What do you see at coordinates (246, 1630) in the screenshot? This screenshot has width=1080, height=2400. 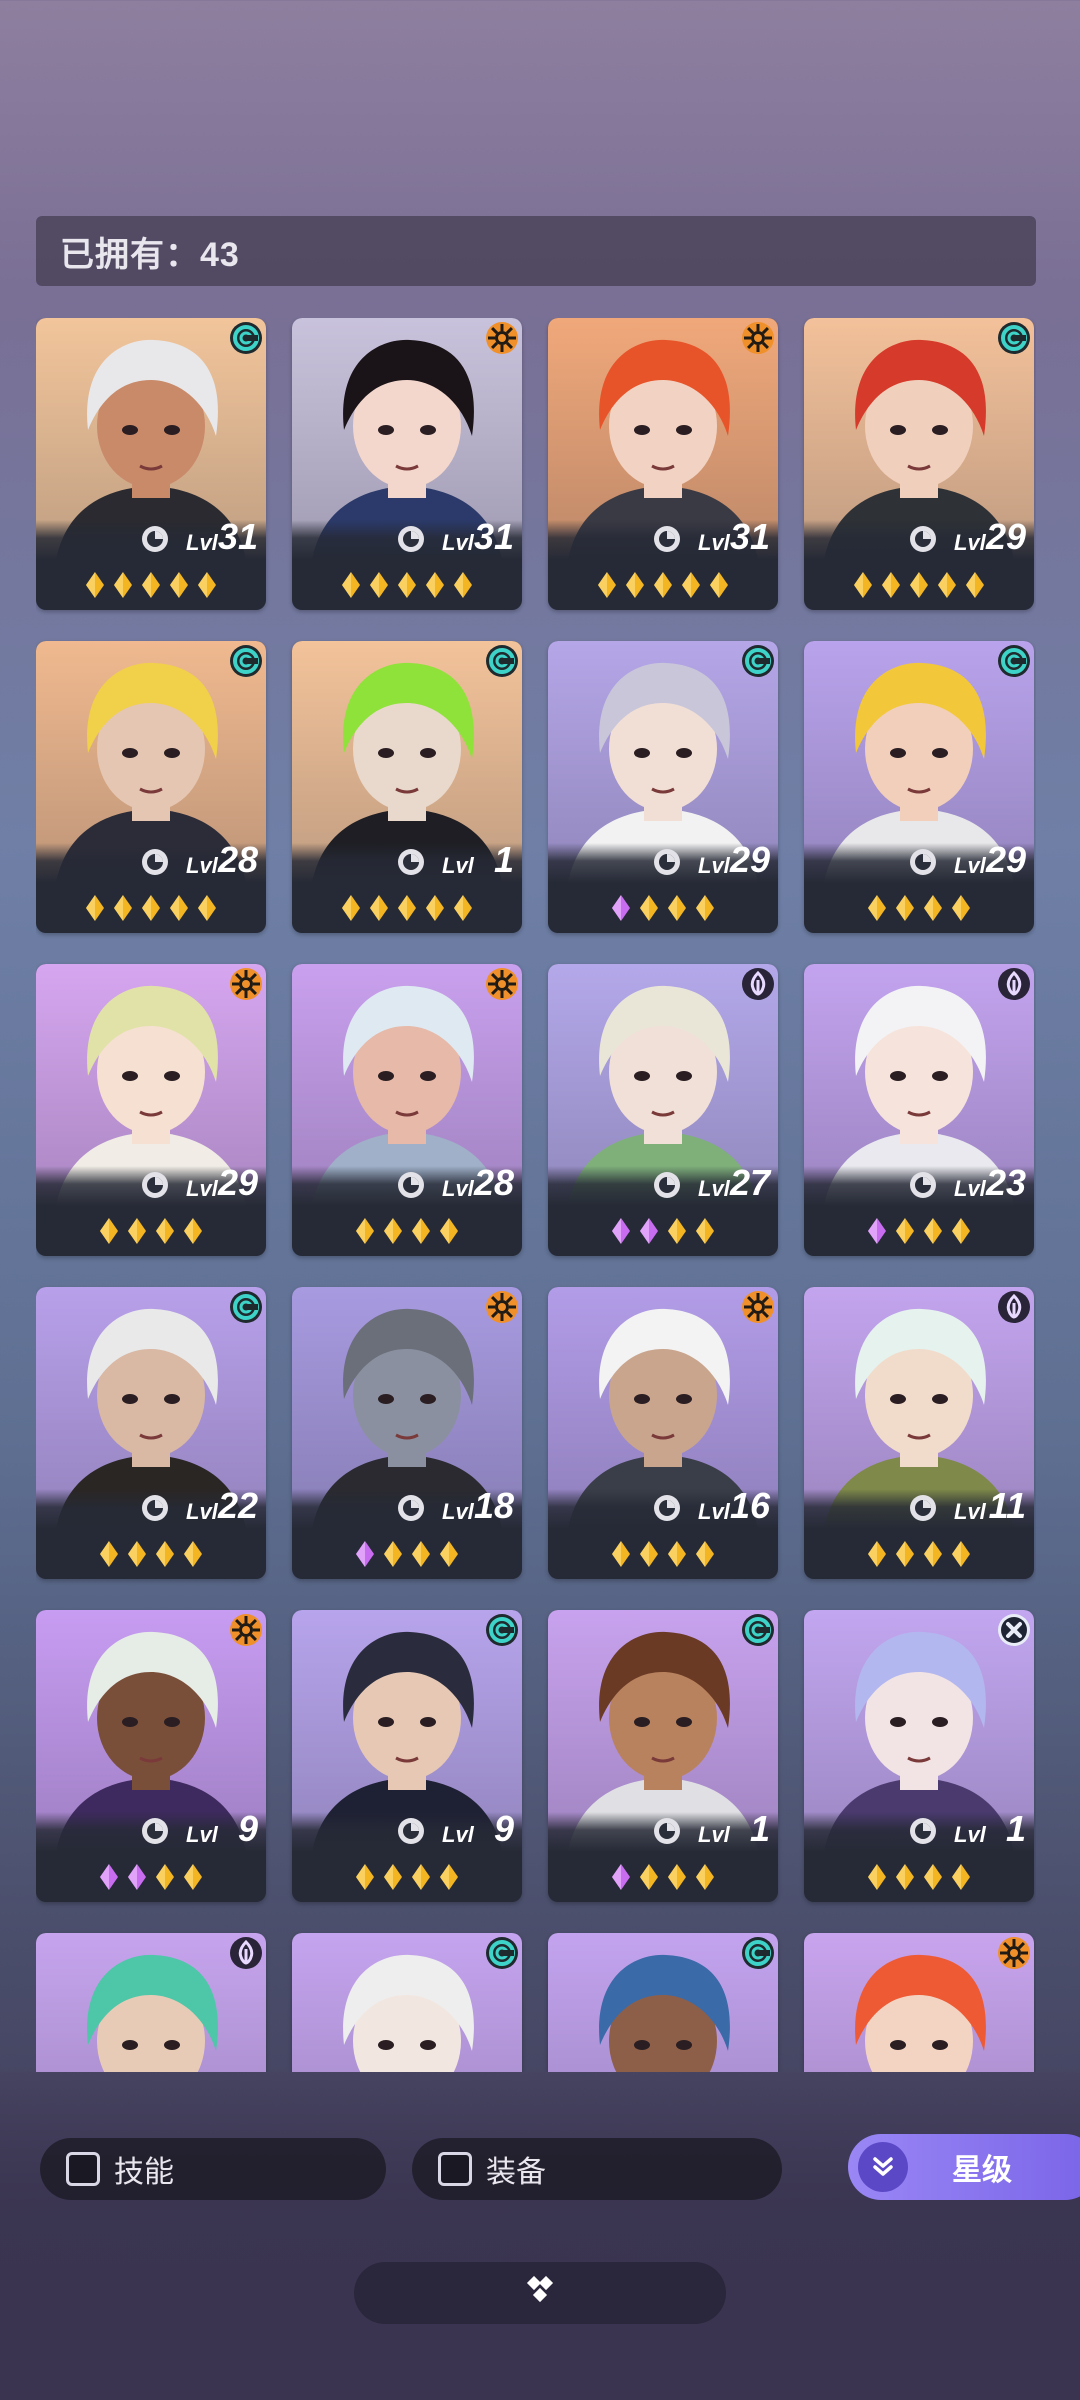 I see `sun-class-icon` at bounding box center [246, 1630].